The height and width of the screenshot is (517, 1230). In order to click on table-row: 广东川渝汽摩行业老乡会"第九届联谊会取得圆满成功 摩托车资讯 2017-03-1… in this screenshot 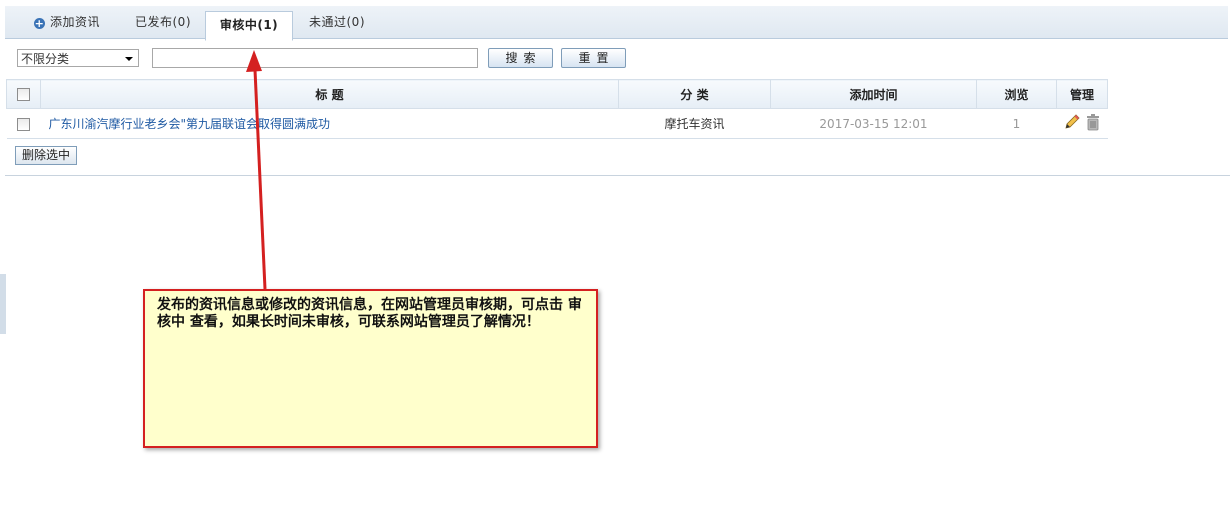, I will do `click(557, 123)`.